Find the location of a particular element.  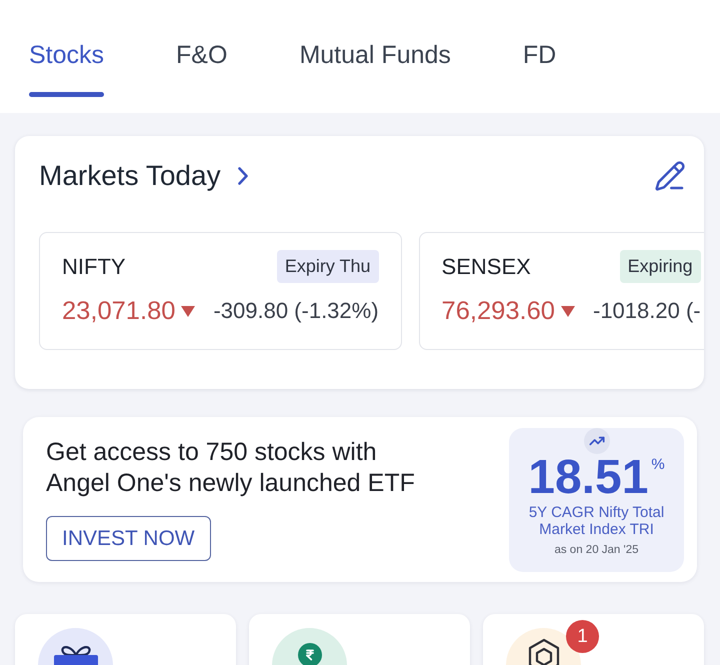

tab: FD is located at coordinates (539, 68).